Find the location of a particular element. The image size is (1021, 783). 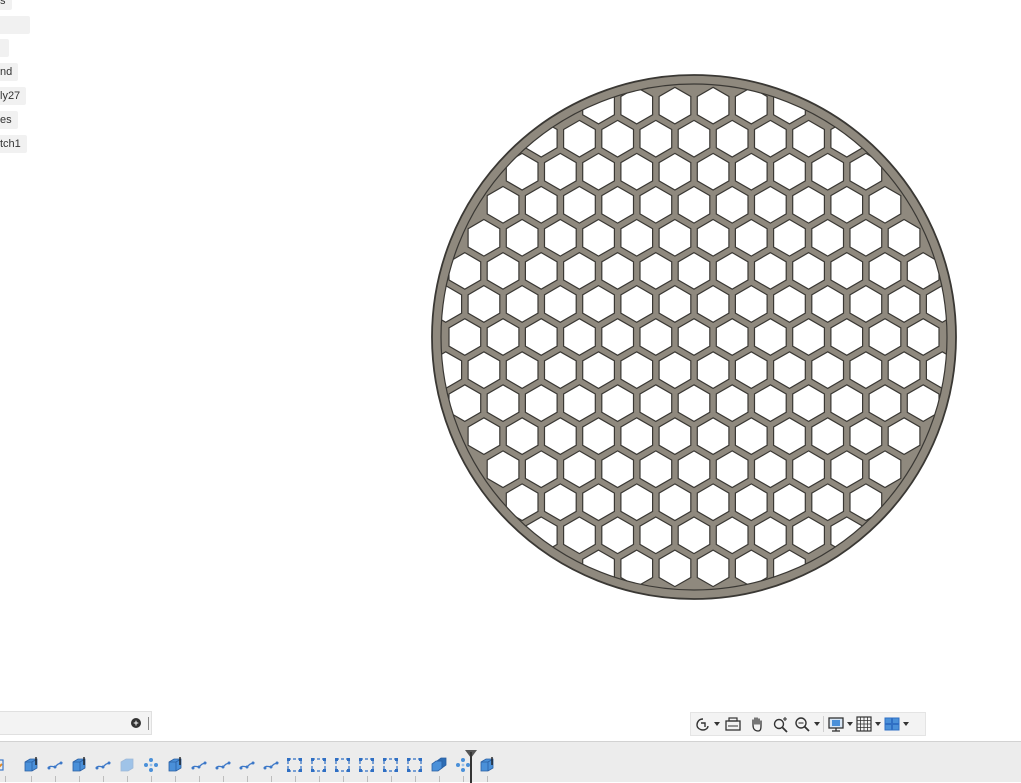

browser-node: nd is located at coordinates (9, 72).